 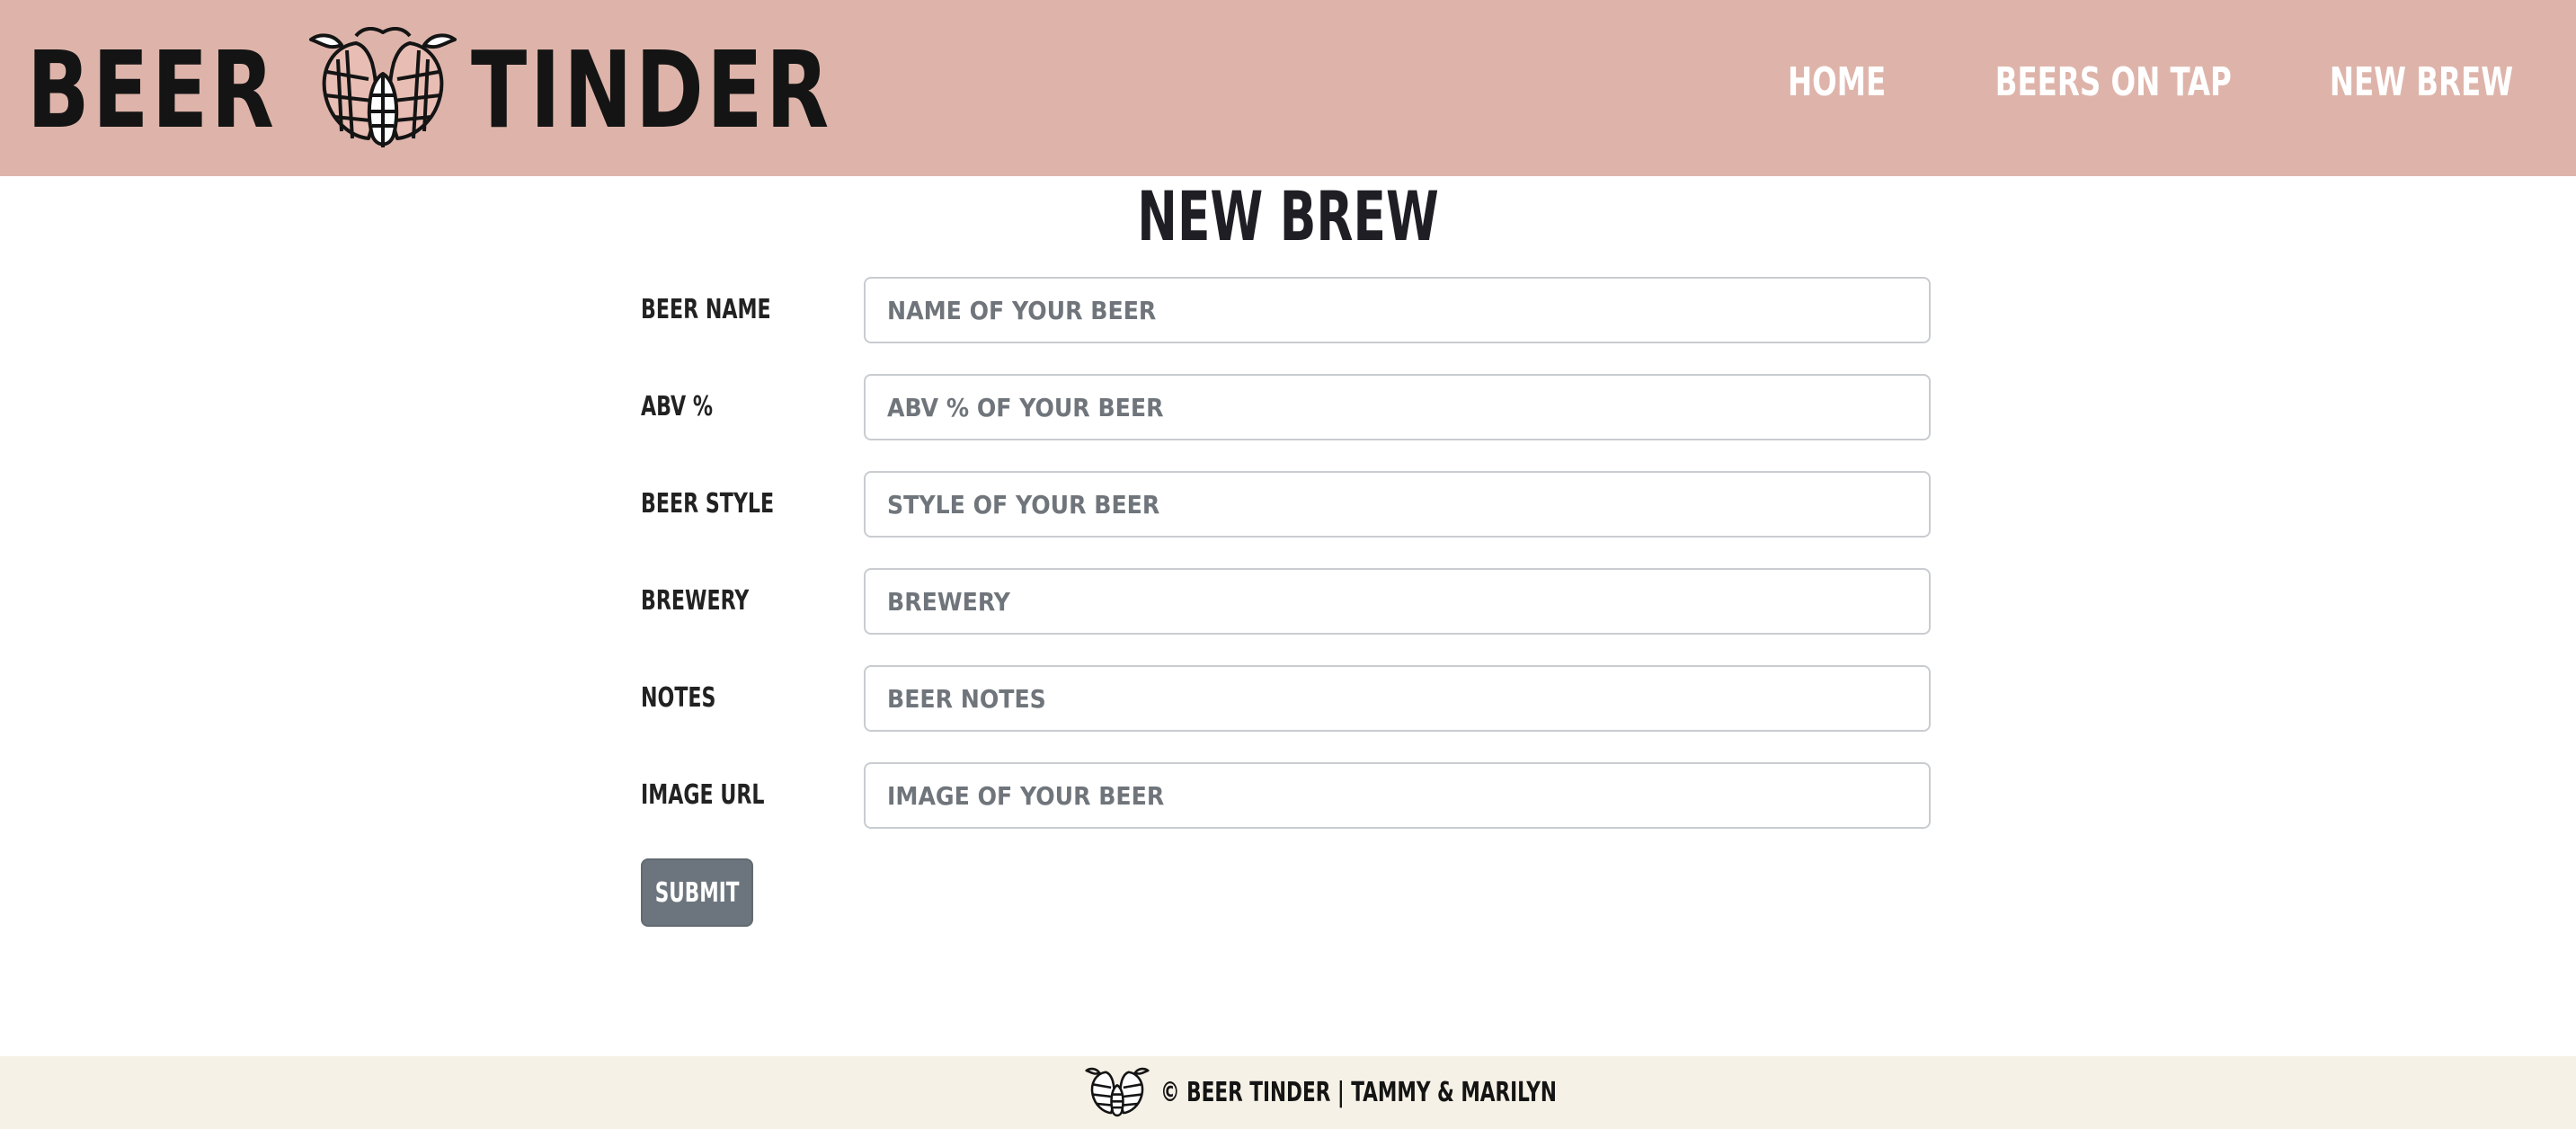 What do you see at coordinates (678, 698) in the screenshot?
I see `notes-label: NOTES` at bounding box center [678, 698].